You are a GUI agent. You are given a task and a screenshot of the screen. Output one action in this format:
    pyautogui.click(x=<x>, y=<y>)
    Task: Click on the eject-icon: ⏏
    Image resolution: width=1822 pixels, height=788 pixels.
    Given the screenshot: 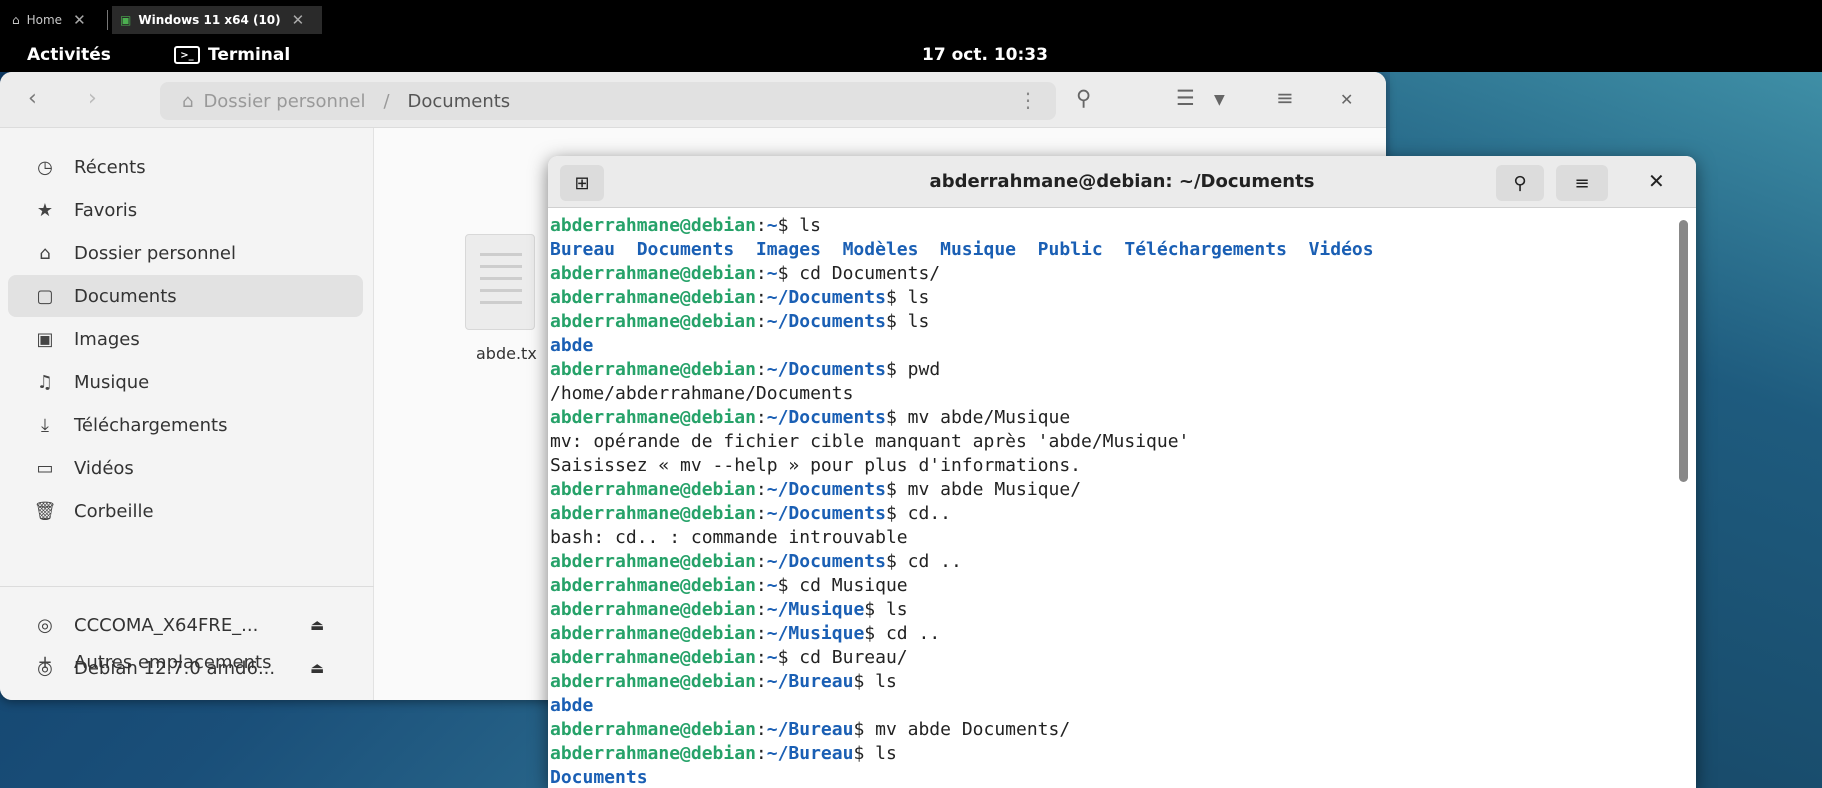 What is the action you would take?
    pyautogui.click(x=317, y=625)
    